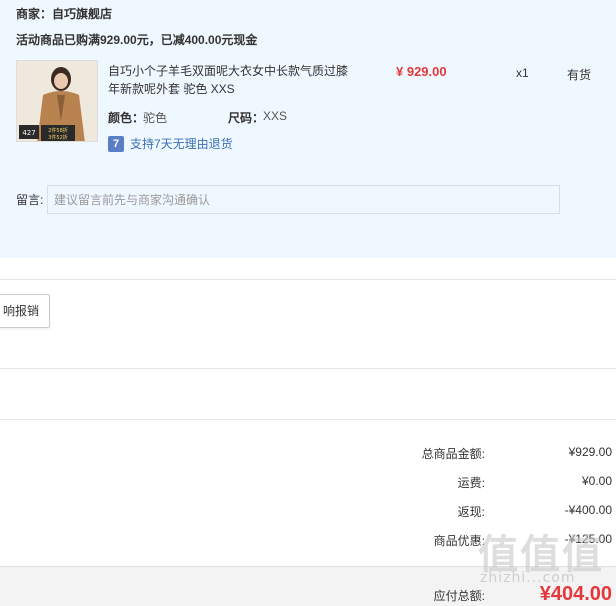 Image resolution: width=616 pixels, height=606 pixels. What do you see at coordinates (522, 73) in the screenshot?
I see `quantity: x1` at bounding box center [522, 73].